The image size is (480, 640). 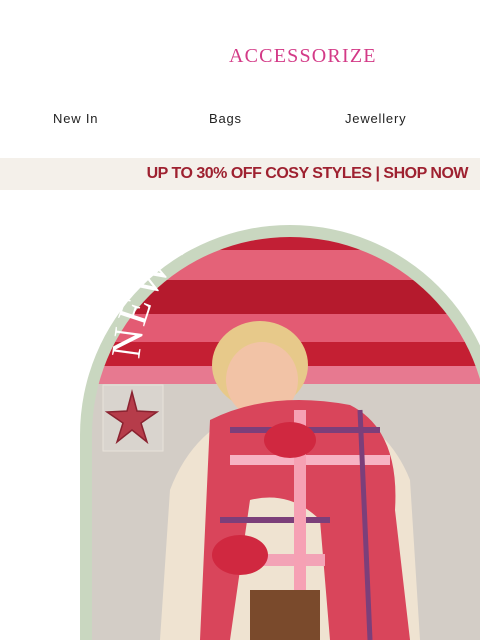 I want to click on nav-item-bags: Bags, so click(x=225, y=119).